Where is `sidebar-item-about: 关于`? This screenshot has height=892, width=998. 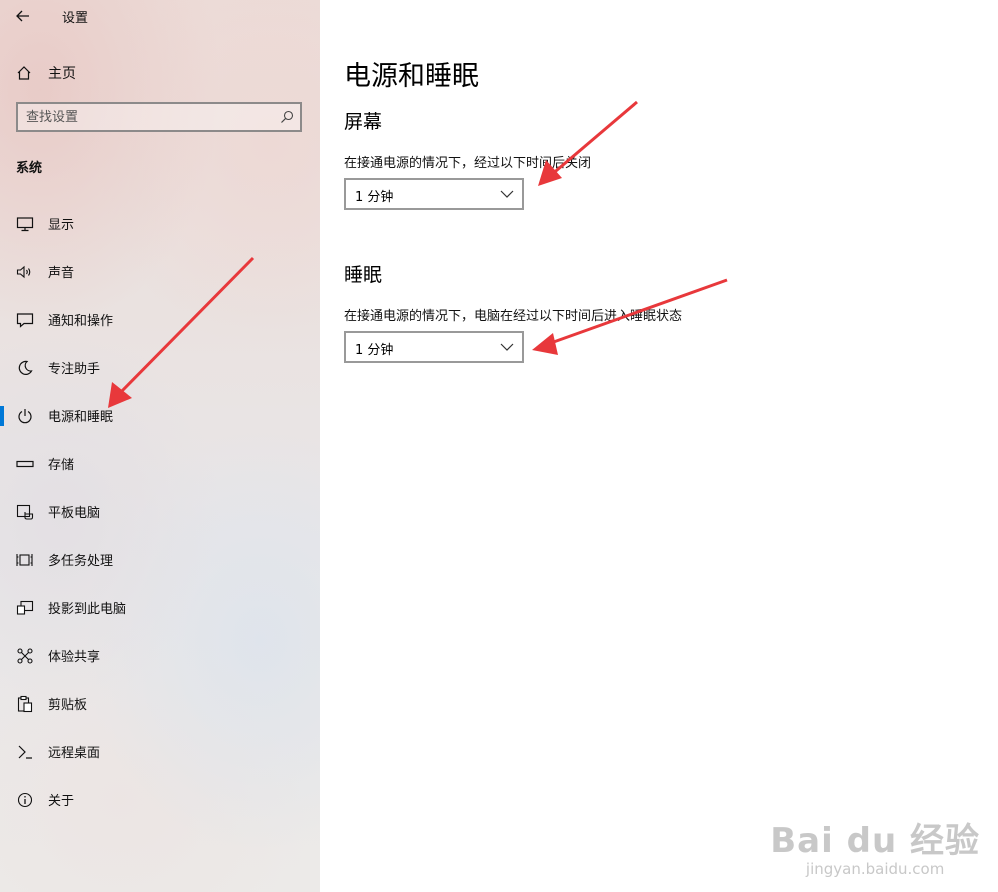
sidebar-item-about: 关于 is located at coordinates (160, 800).